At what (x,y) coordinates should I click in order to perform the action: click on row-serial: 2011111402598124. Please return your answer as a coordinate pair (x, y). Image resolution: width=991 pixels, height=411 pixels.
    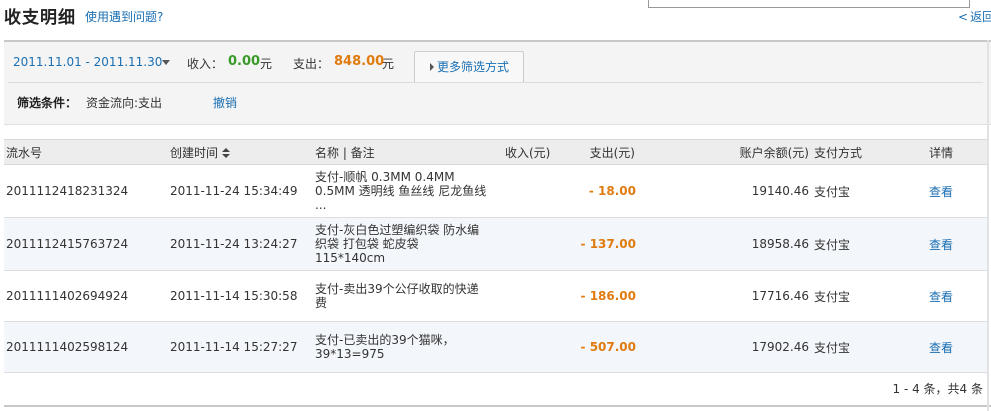
    Looking at the image, I should click on (67, 347).